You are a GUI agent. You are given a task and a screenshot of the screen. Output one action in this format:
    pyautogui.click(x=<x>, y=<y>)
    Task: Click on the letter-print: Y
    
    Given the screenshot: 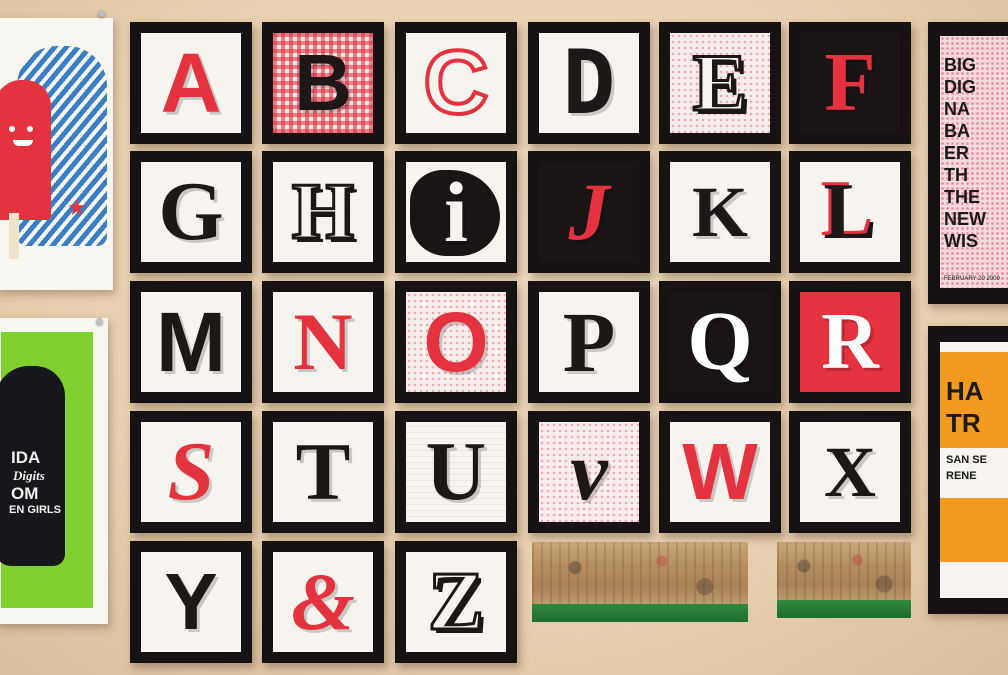 What is the action you would take?
    pyautogui.click(x=191, y=602)
    